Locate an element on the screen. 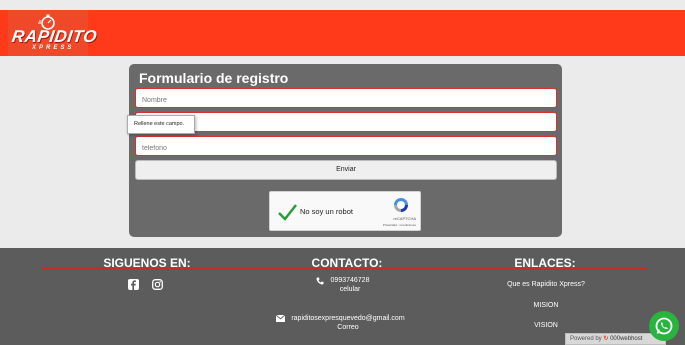 Image resolution: width=685 pixels, height=345 pixels. link-vision: VISION is located at coordinates (546, 325).